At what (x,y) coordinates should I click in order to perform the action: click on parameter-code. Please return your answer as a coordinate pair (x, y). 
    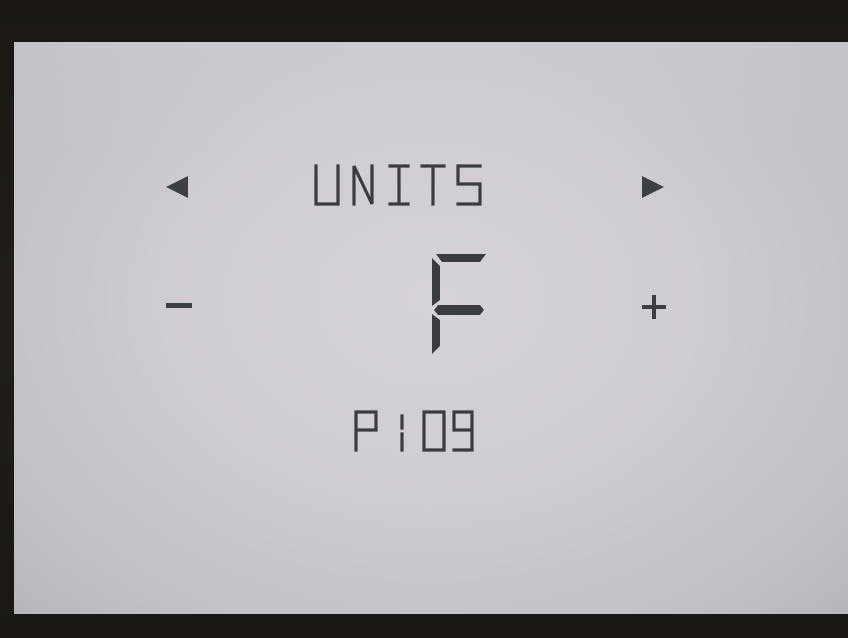
    Looking at the image, I should click on (414, 431).